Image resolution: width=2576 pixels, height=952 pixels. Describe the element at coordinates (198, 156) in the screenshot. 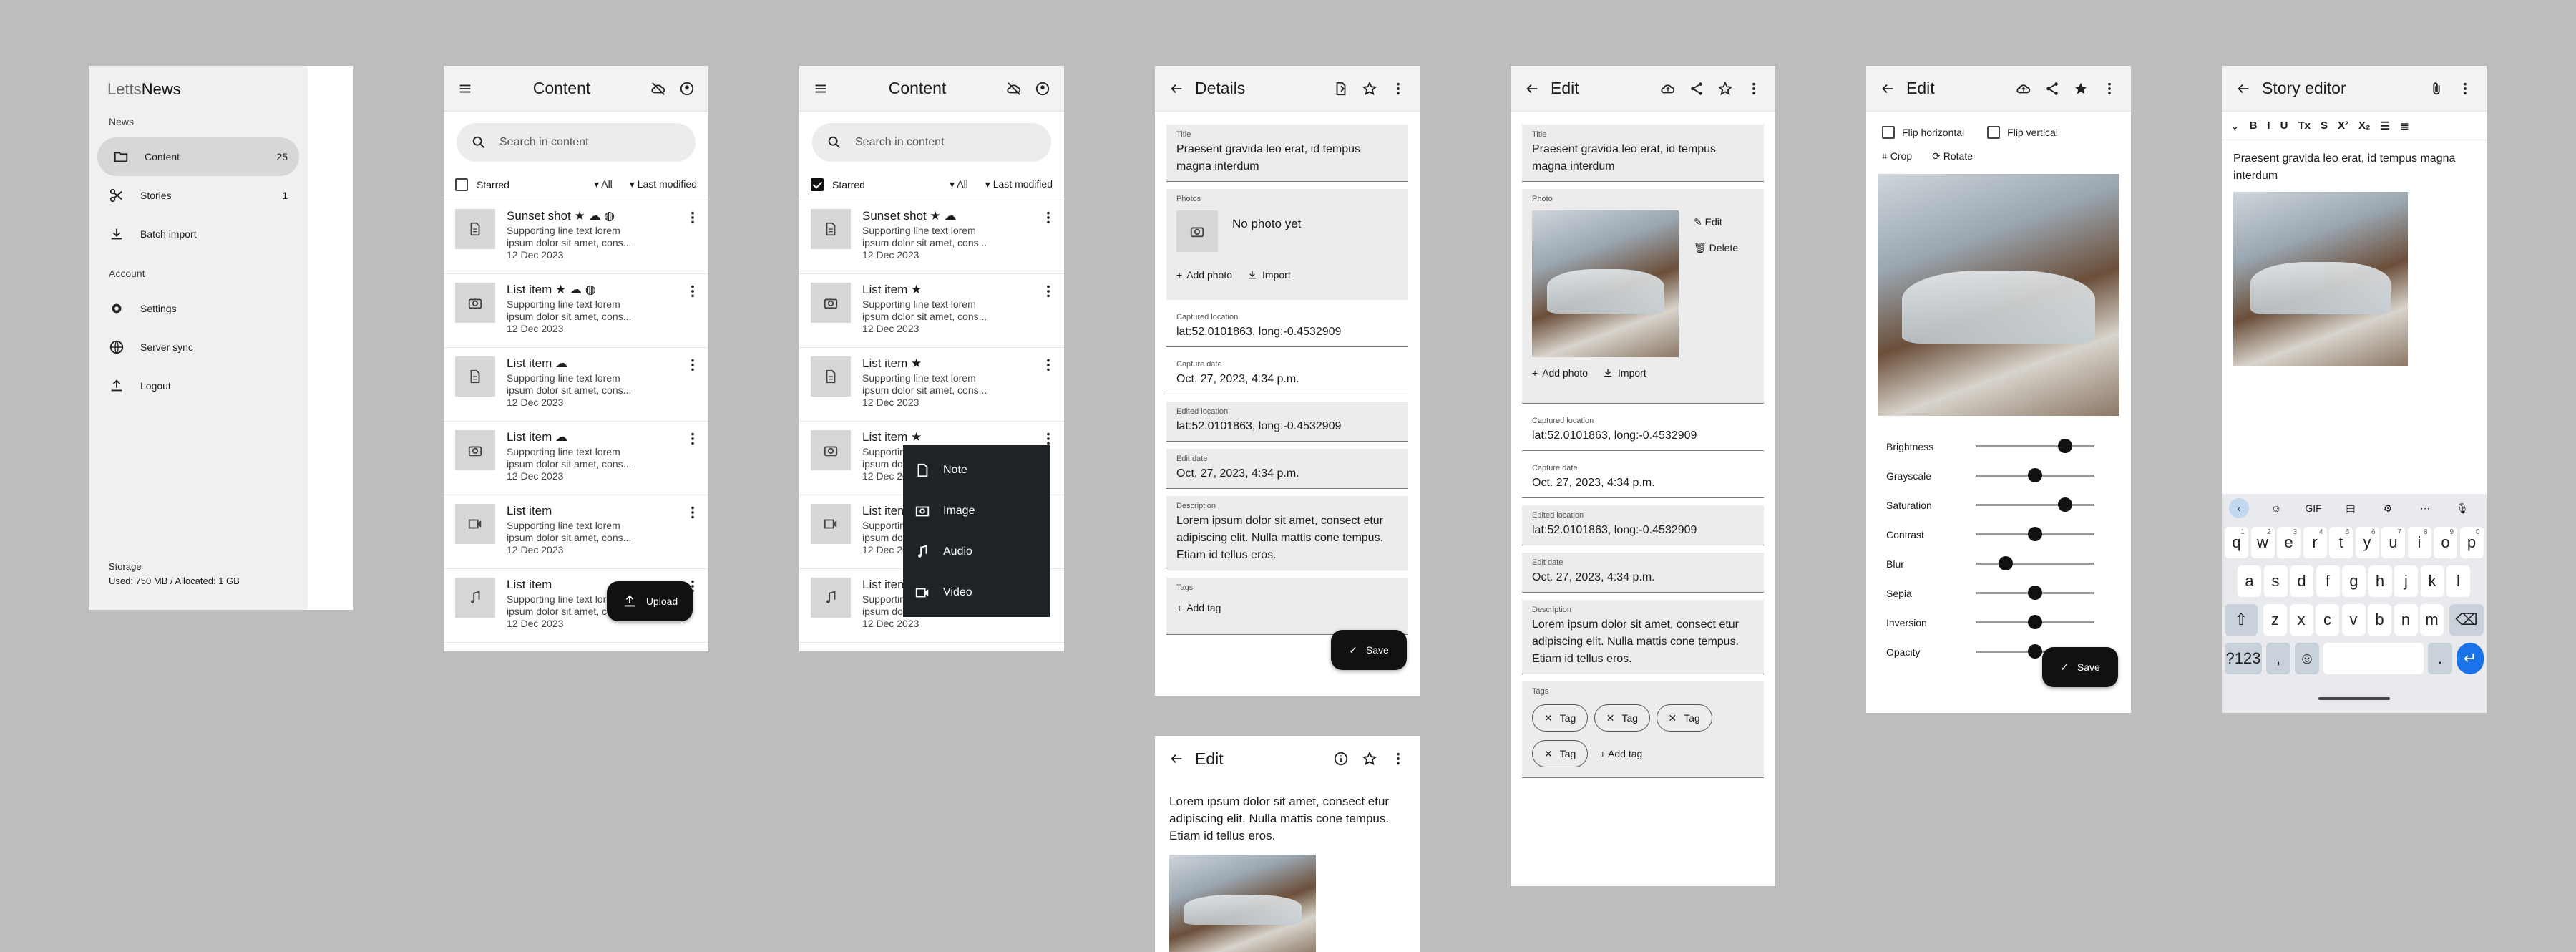

I see `nav-item-content: Content 25` at that location.